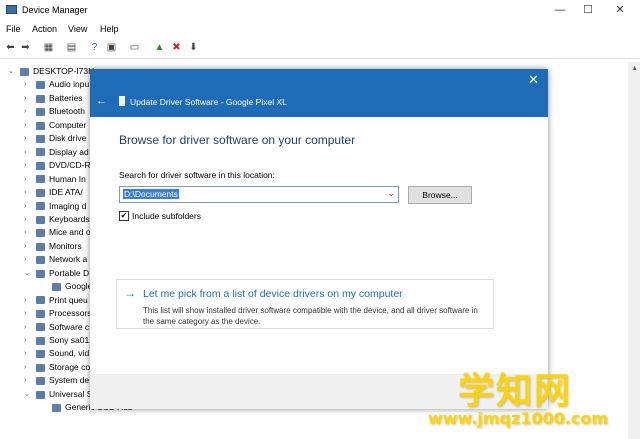  Describe the element at coordinates (10, 47) in the screenshot. I see `back-arrow-icon: ⬅` at that location.